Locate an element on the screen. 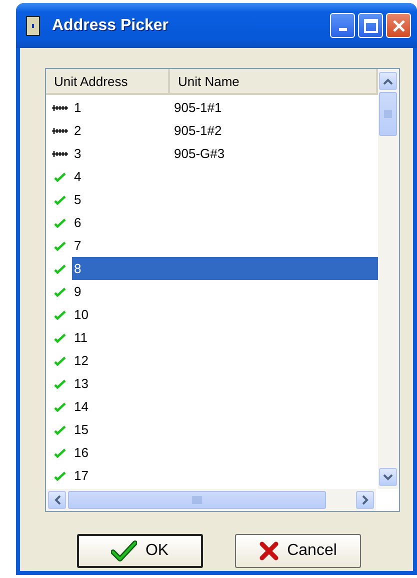 This screenshot has height=578, width=417. scroll-down-button is located at coordinates (388, 477).